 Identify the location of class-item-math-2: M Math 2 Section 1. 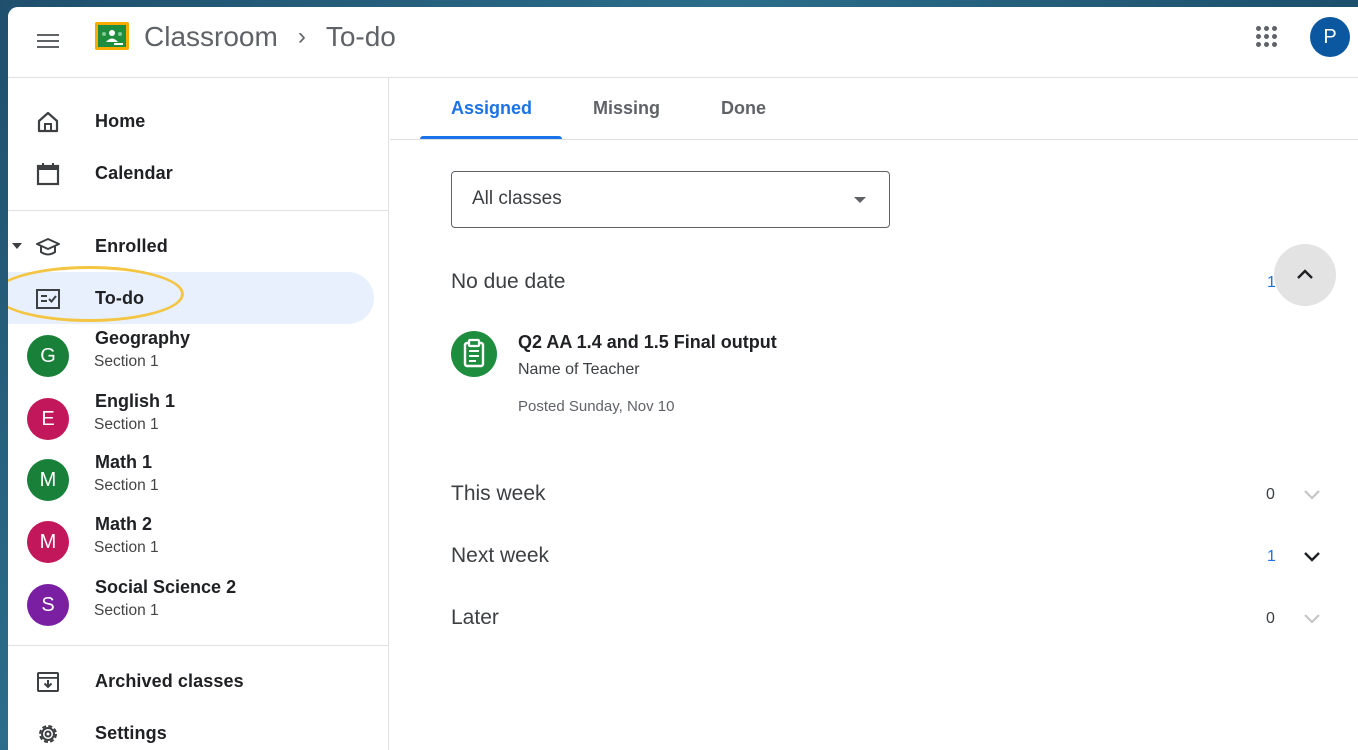
(191, 541).